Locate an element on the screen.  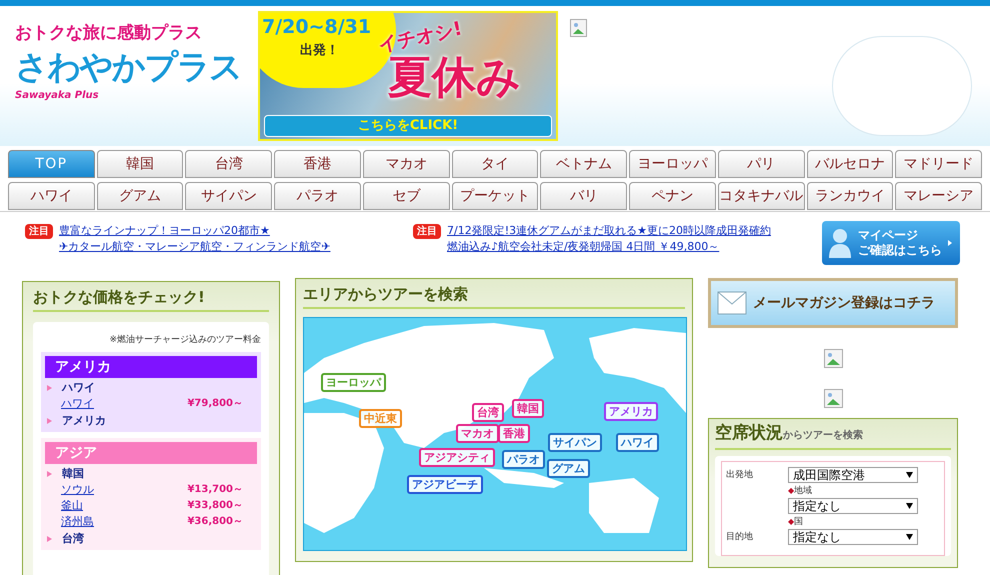
banner-dates: 7/20~8/31 is located at coordinates (317, 27).